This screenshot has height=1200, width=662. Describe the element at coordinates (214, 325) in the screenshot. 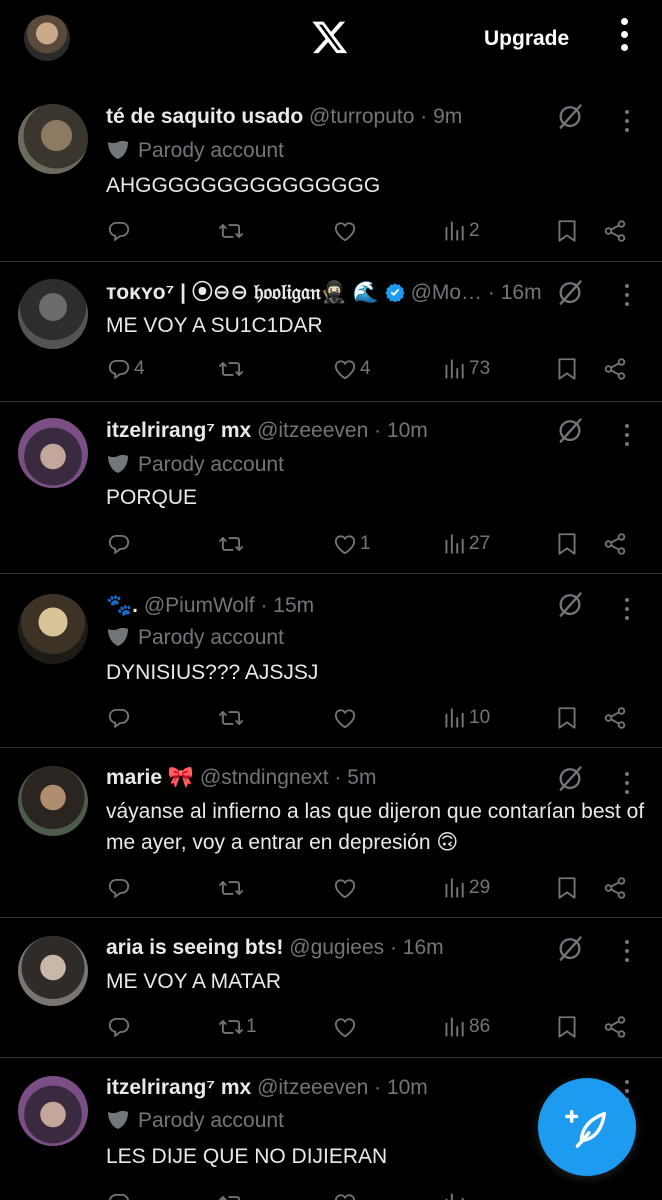

I see `tweet-text: ME VOY A SU1C1DAR` at that location.